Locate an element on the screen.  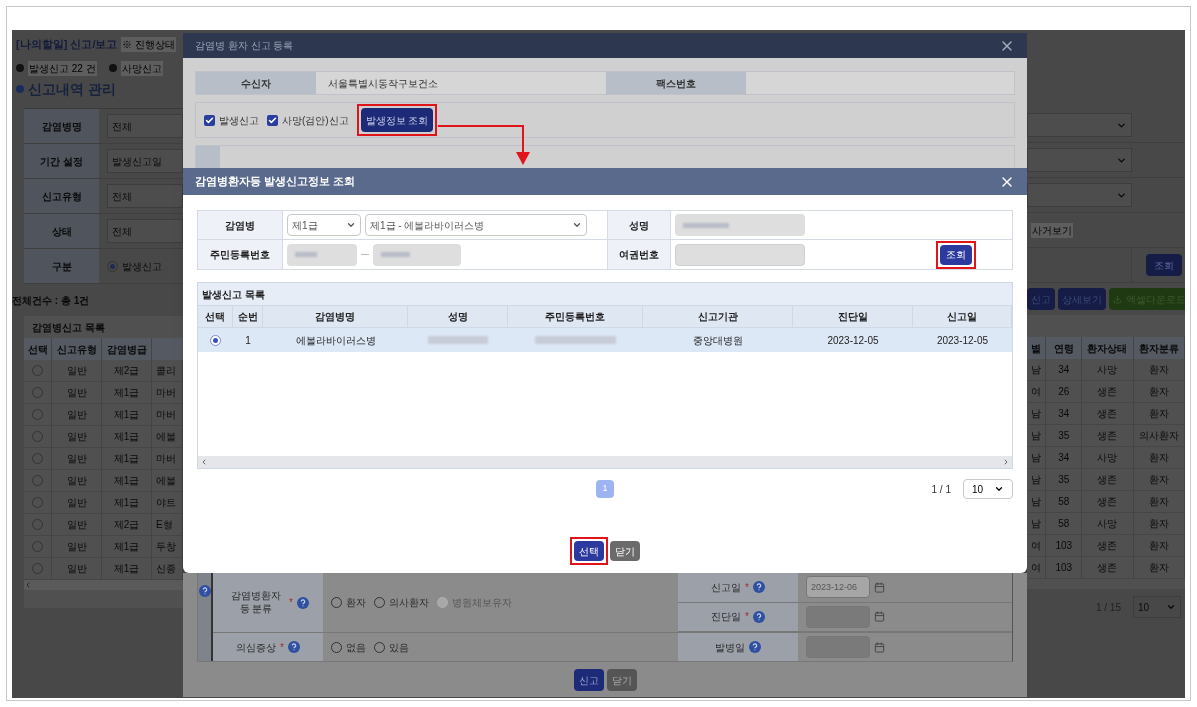
lookup-button: 발생정보 조회 is located at coordinates (397, 120).